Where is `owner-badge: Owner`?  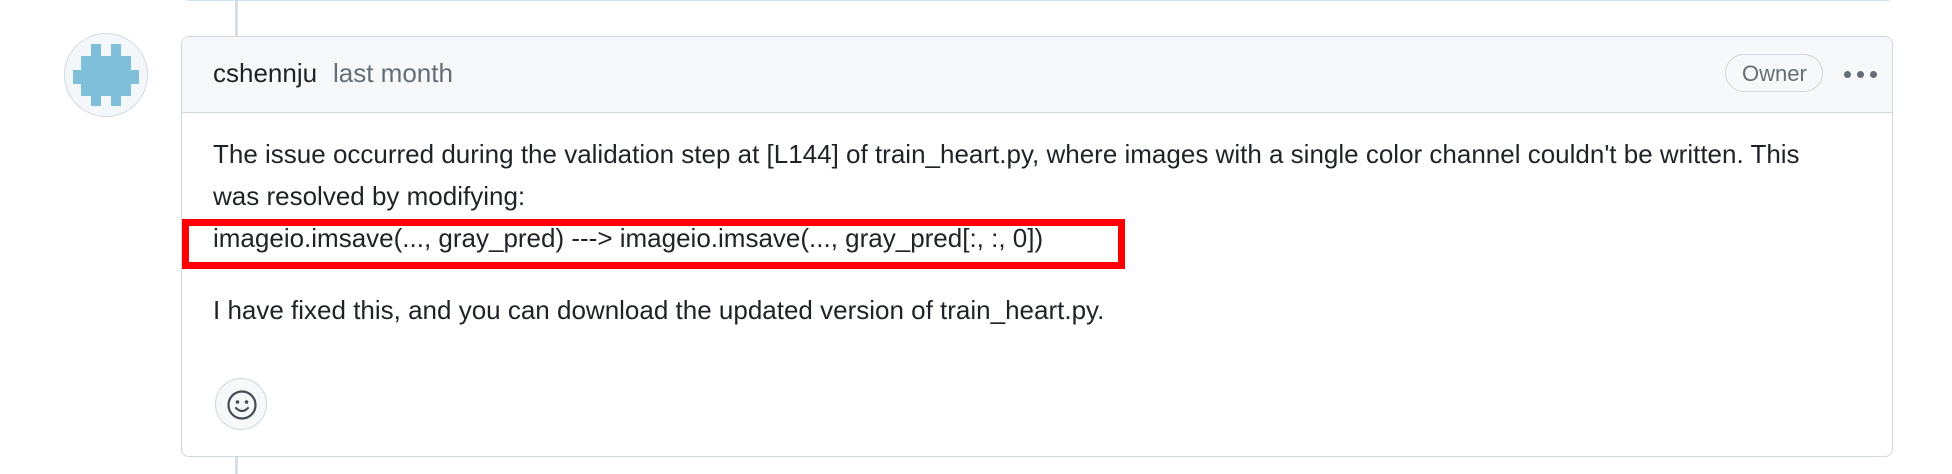
owner-badge: Owner is located at coordinates (1774, 73).